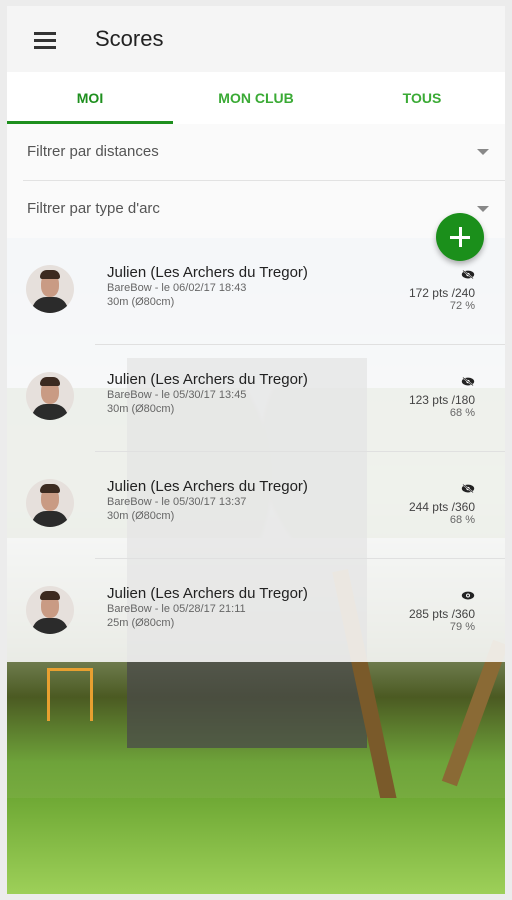  What do you see at coordinates (422, 98) in the screenshot?
I see `tab-tous: TOUS` at bounding box center [422, 98].